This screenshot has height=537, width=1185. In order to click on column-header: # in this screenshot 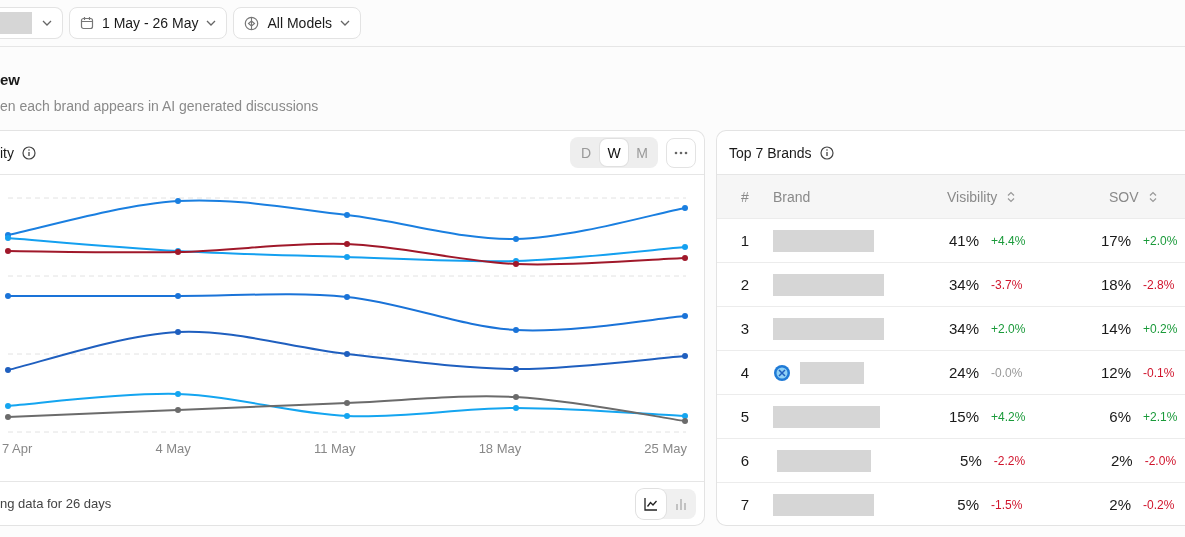, I will do `click(745, 196)`.